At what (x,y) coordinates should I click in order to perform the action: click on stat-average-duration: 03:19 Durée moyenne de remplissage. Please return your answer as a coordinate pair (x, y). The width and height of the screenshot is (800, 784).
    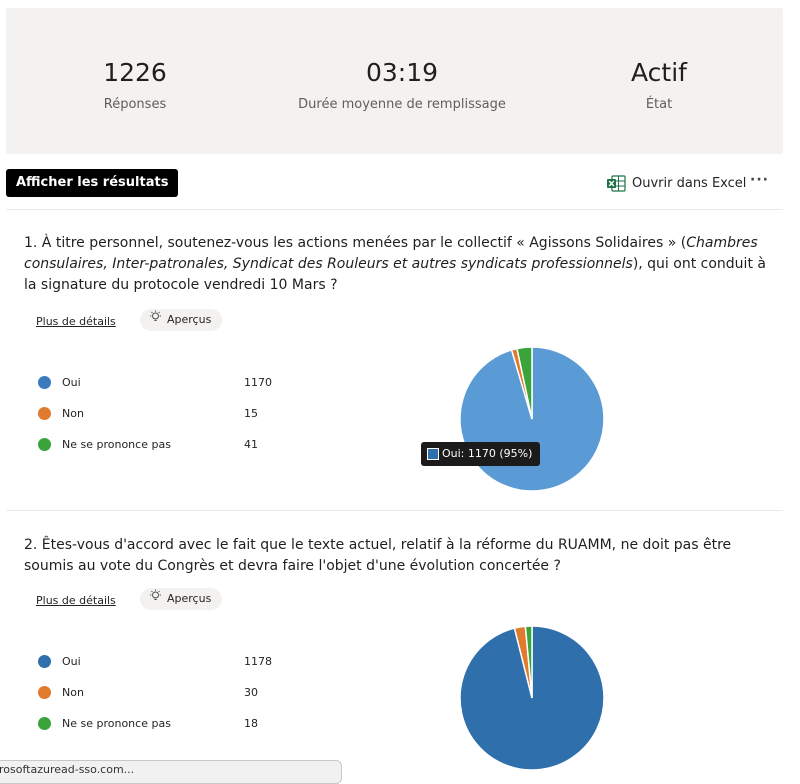
    Looking at the image, I should click on (402, 85).